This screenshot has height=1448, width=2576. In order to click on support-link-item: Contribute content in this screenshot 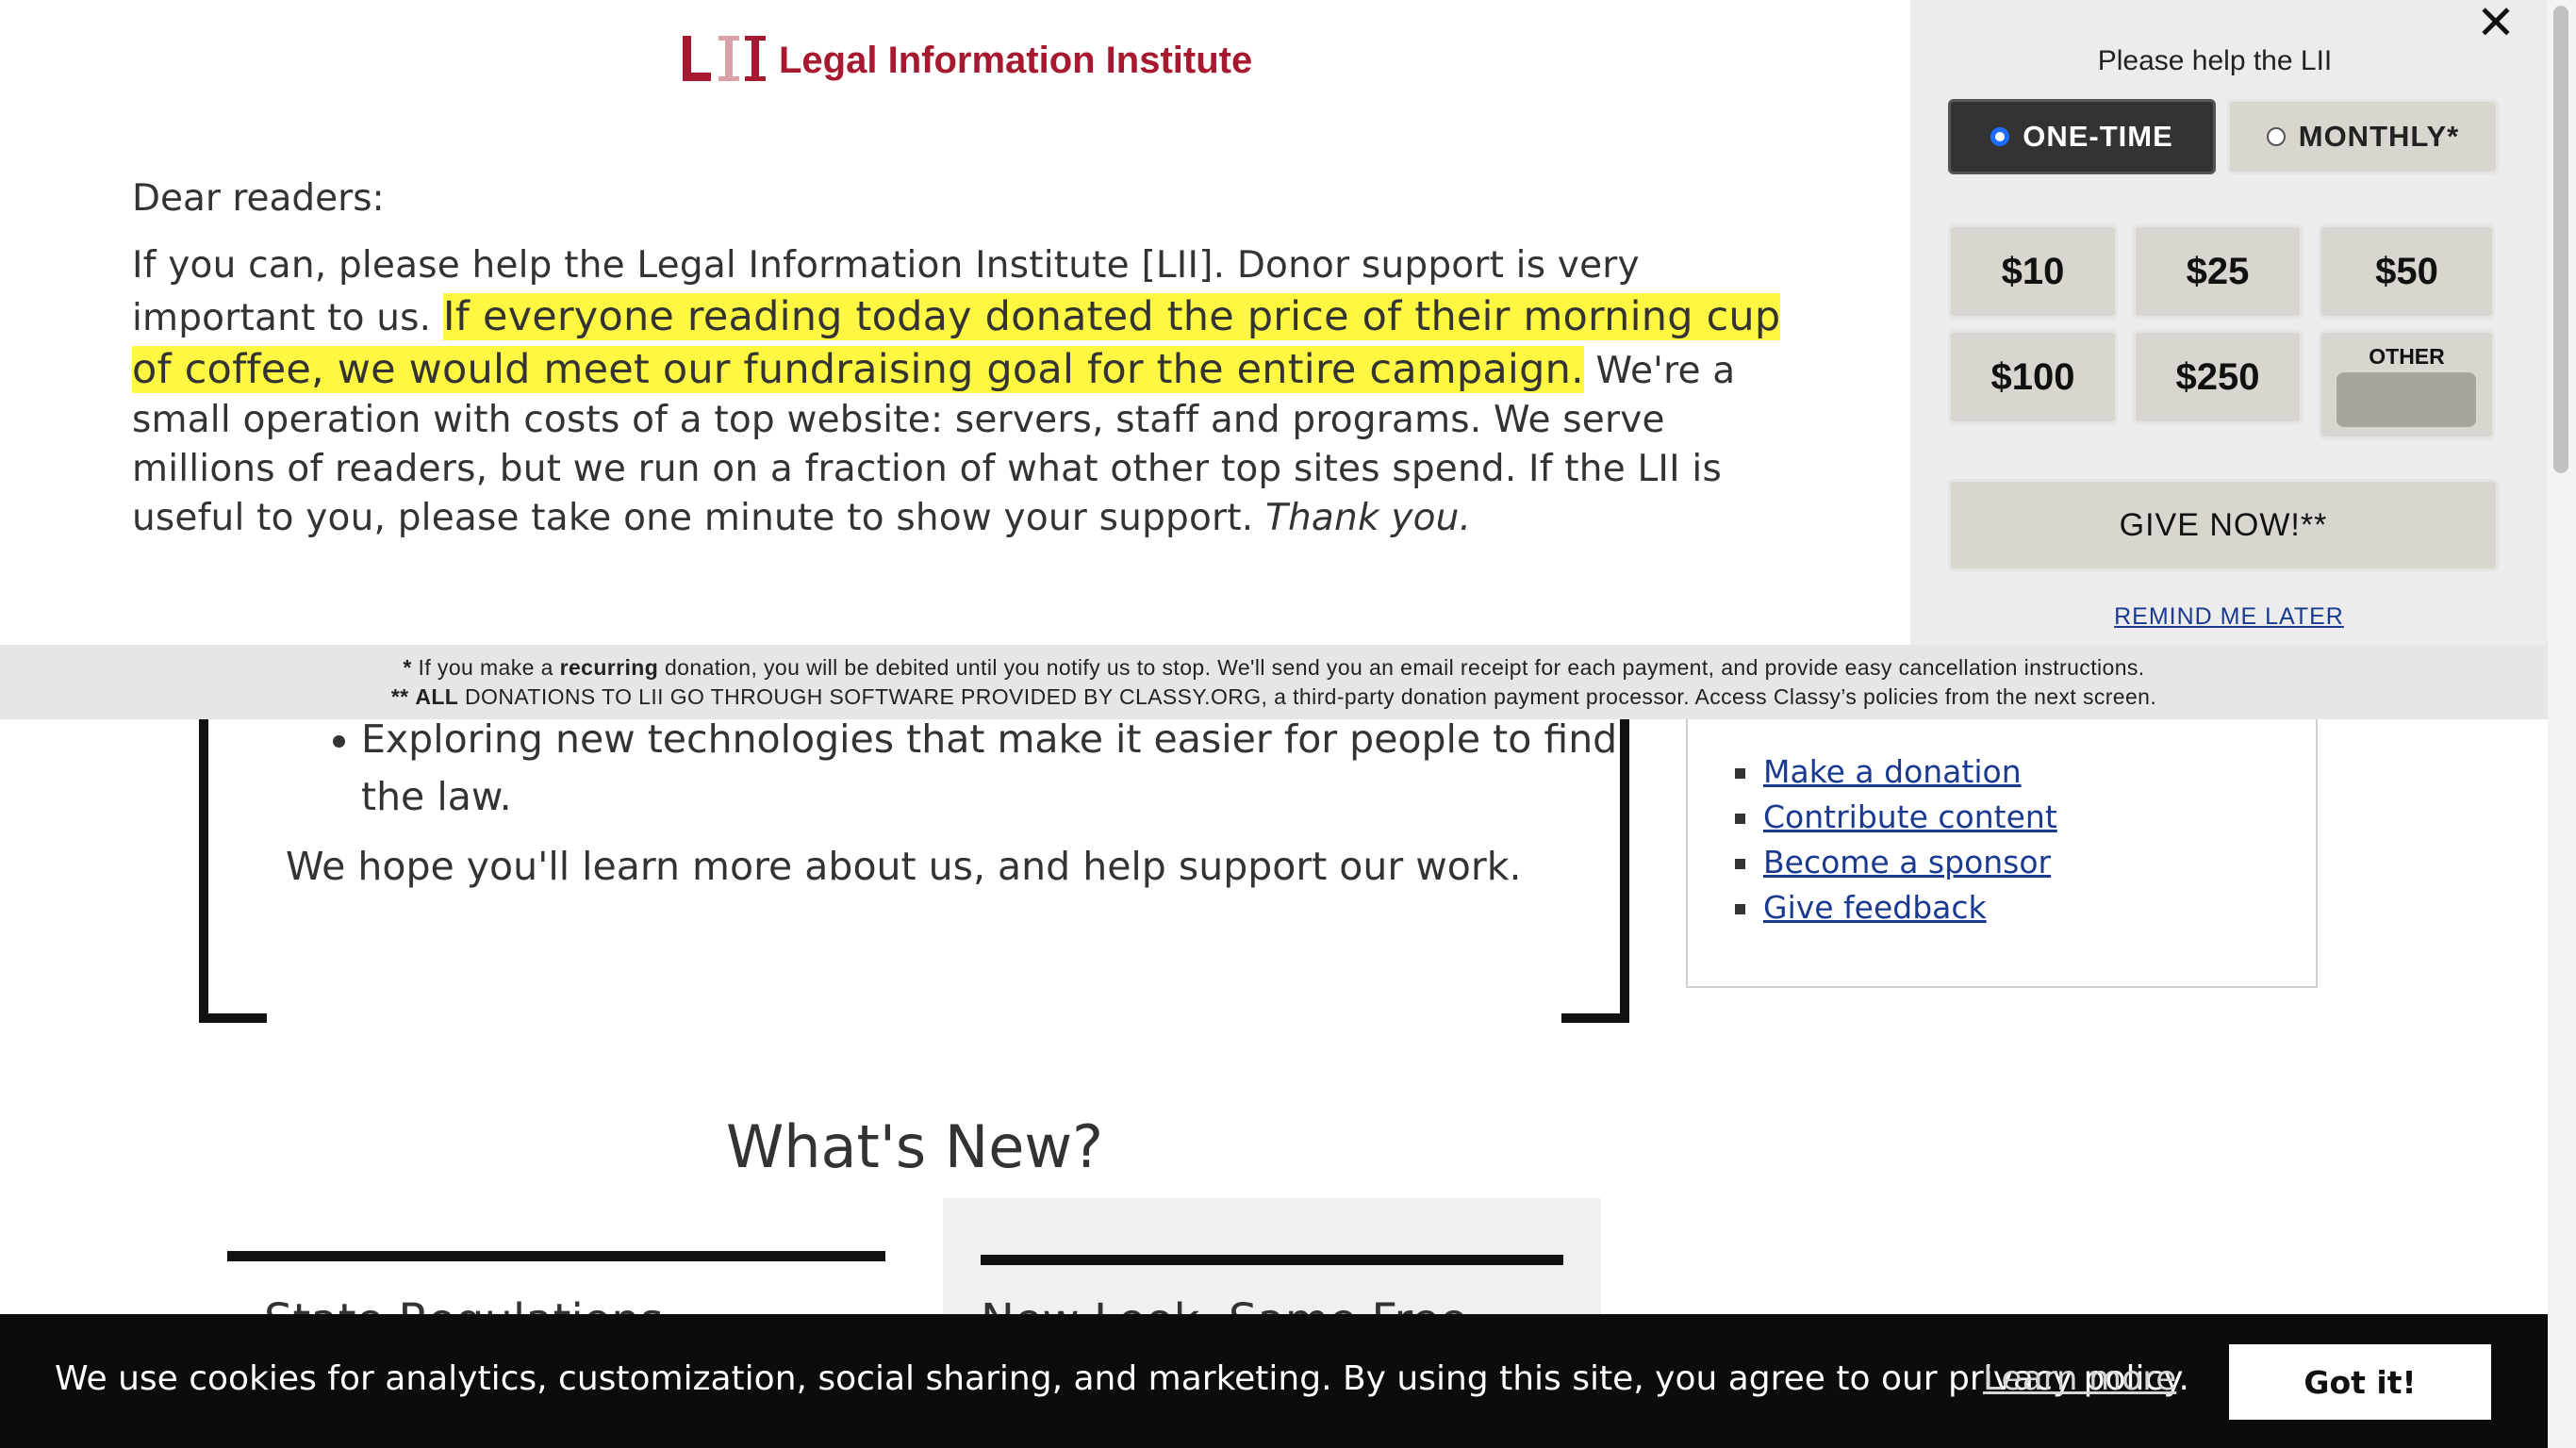, I will do `click(1896, 817)`.